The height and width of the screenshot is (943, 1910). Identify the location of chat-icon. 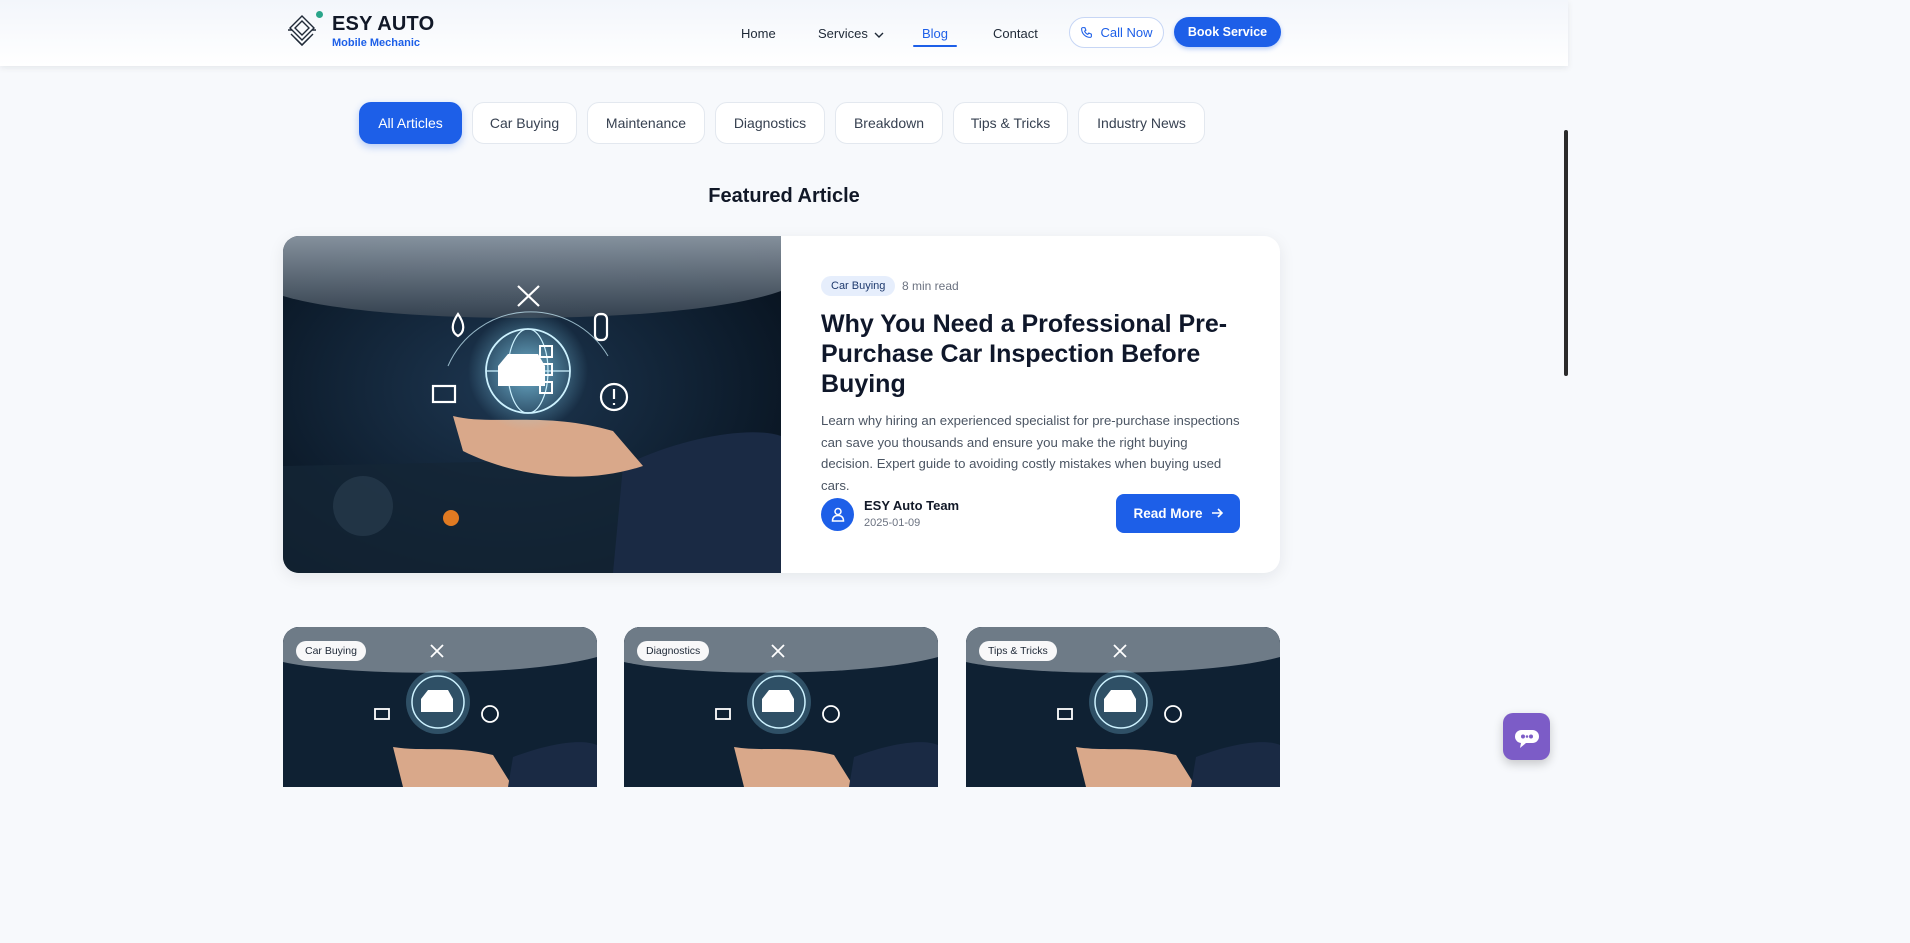
(1526, 738).